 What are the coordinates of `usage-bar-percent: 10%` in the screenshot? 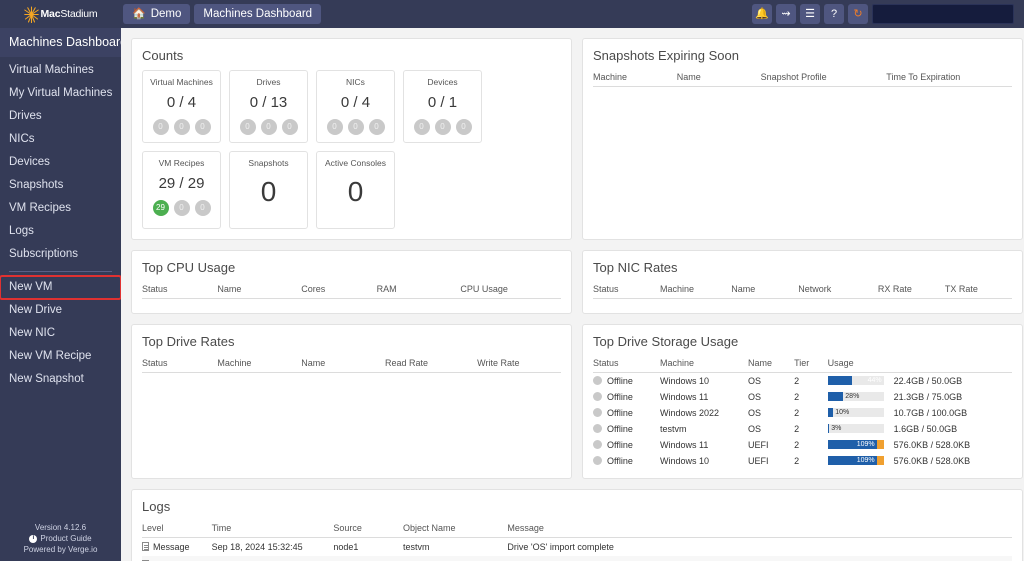 It's located at (842, 412).